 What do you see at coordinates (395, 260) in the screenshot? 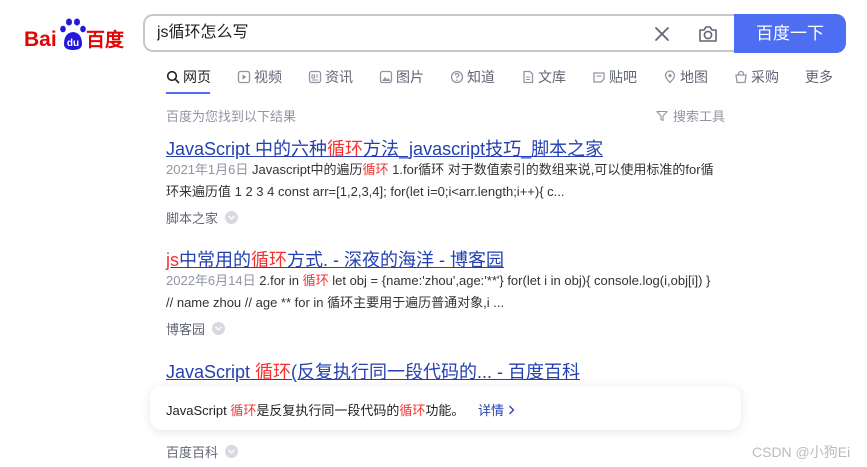
I see `title-part: 方式. - 深夜的海洋 - 博客园` at bounding box center [395, 260].